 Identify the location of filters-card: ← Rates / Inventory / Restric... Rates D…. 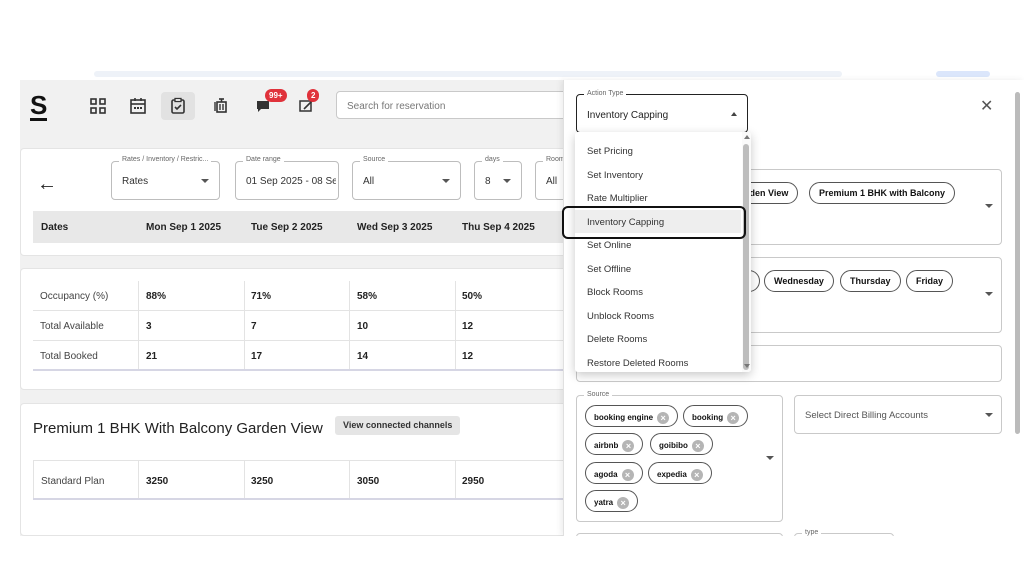
(307, 202).